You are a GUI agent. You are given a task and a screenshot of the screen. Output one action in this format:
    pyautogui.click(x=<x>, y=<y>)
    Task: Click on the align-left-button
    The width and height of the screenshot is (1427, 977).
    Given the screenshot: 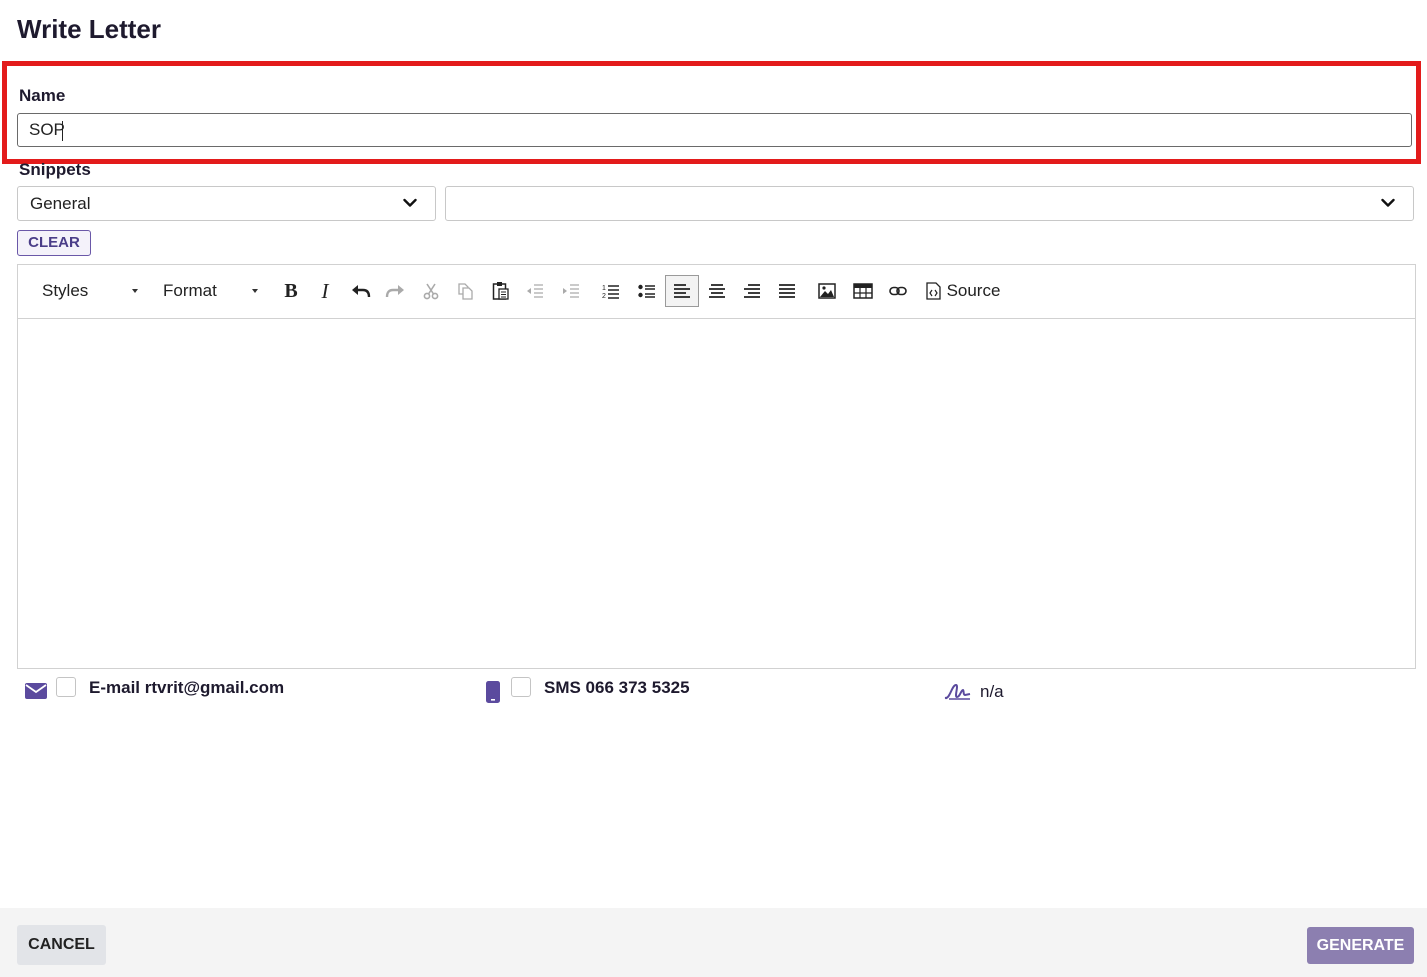 What is the action you would take?
    pyautogui.click(x=682, y=291)
    